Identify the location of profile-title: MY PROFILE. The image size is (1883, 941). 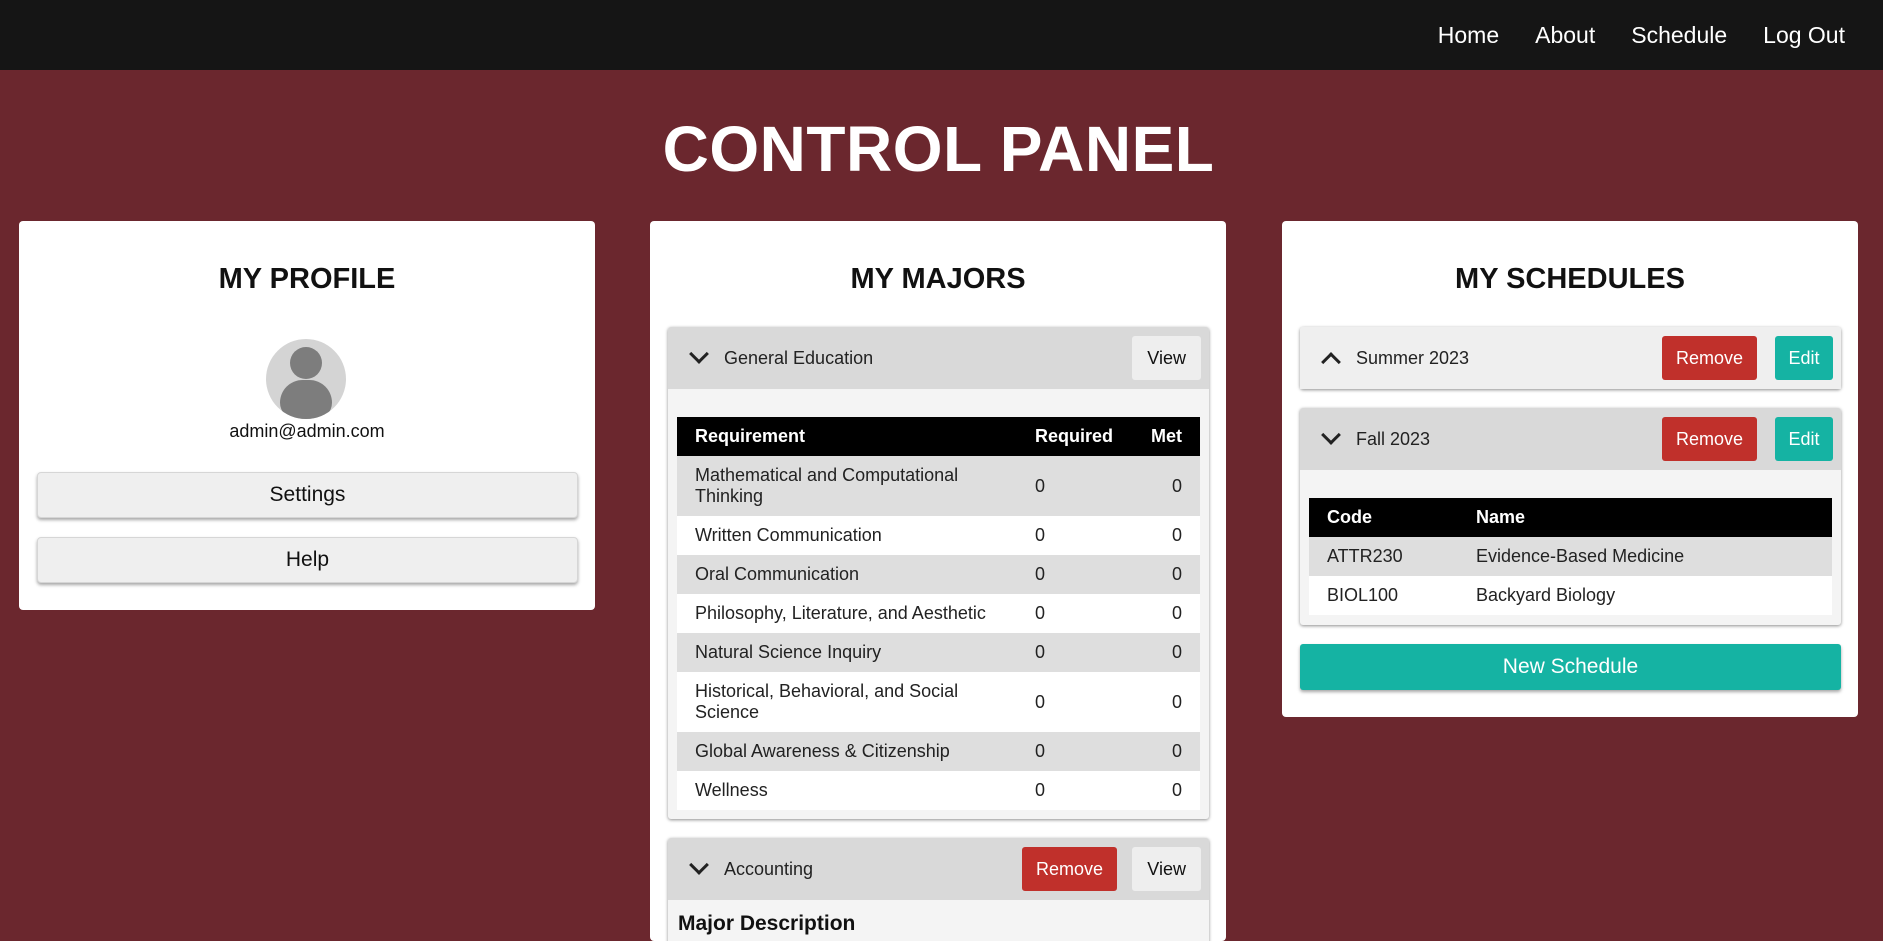
(307, 279).